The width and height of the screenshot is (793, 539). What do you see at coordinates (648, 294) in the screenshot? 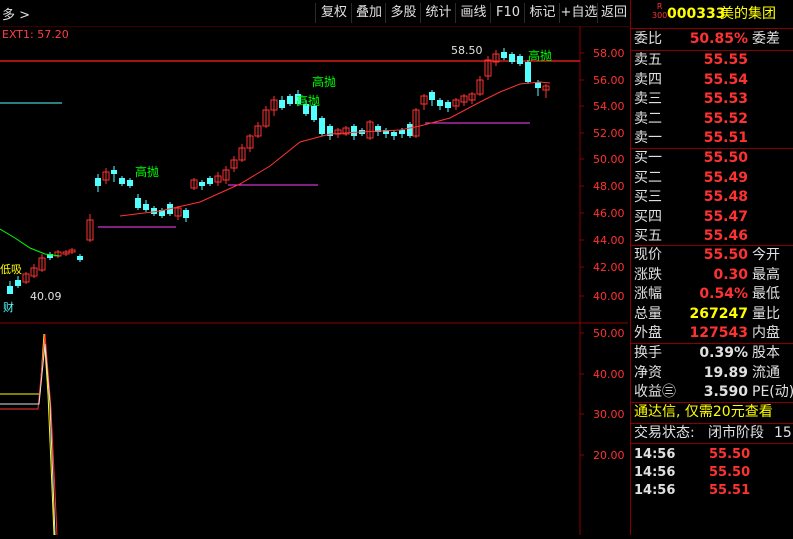
I see `row-label: 涨幅` at bounding box center [648, 294].